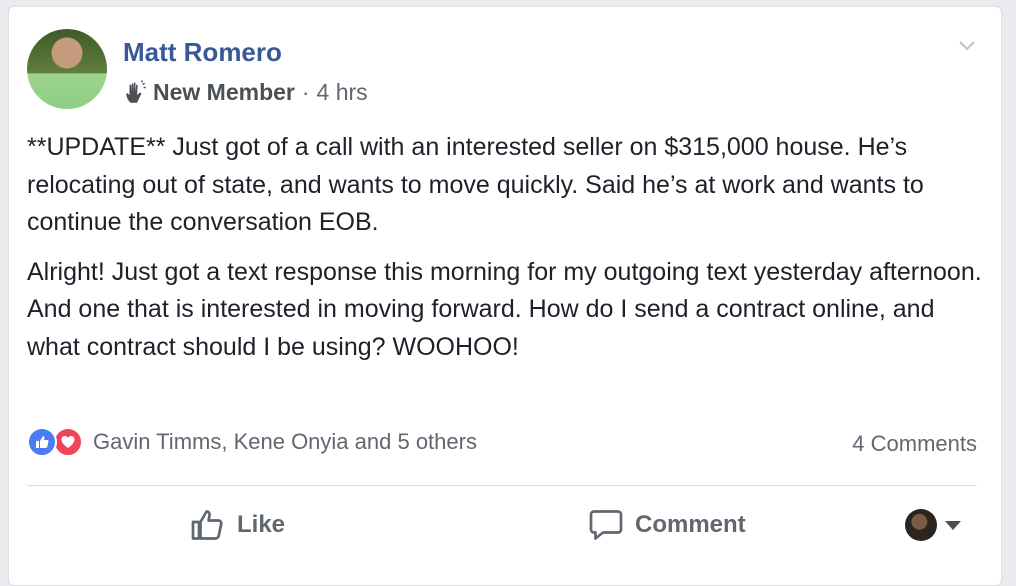 Image resolution: width=1016 pixels, height=586 pixels. Describe the element at coordinates (285, 442) in the screenshot. I see `reaction-names: Gavin Timms, Kene Onyia and 5 others` at that location.